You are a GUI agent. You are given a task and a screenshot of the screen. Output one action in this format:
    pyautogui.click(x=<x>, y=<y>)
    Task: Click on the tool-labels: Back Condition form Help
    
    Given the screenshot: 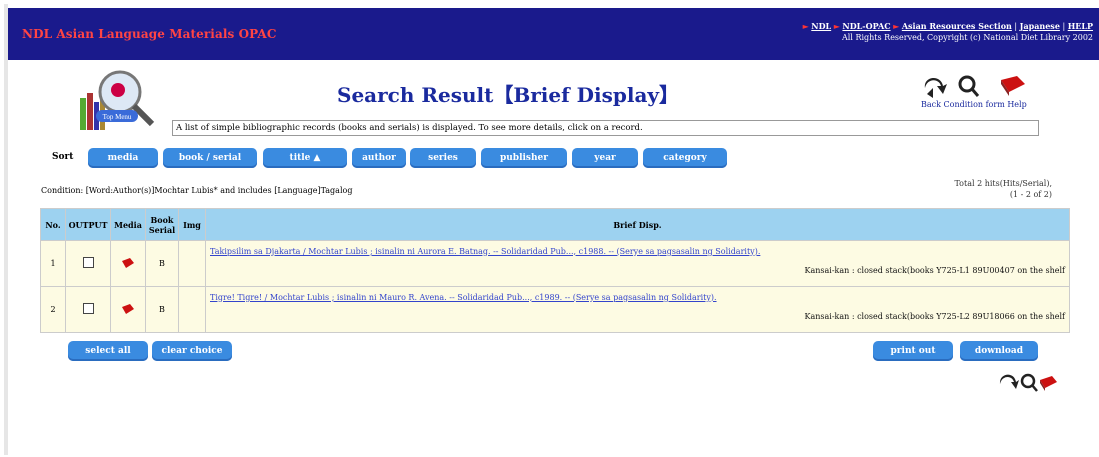 What is the action you would take?
    pyautogui.click(x=974, y=104)
    